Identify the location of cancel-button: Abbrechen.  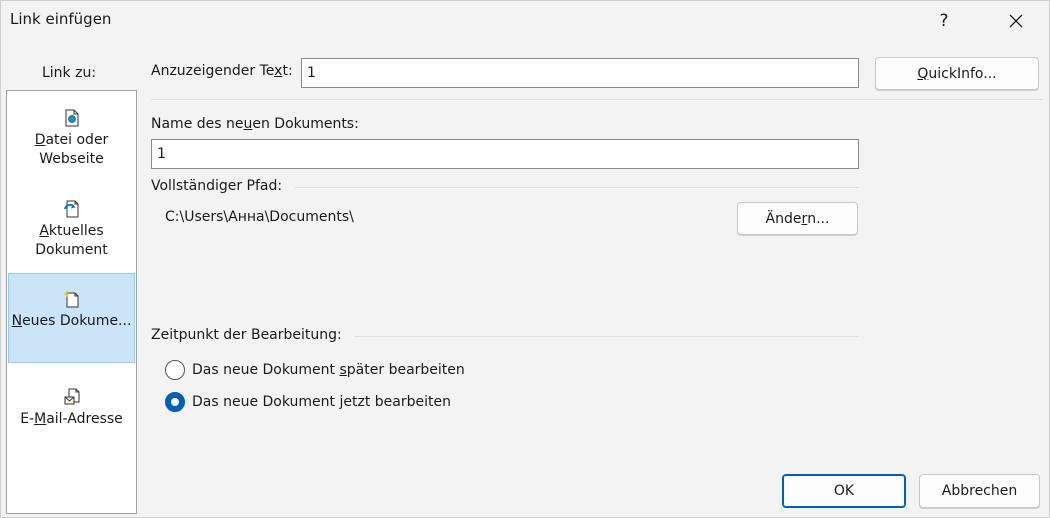
(979, 491).